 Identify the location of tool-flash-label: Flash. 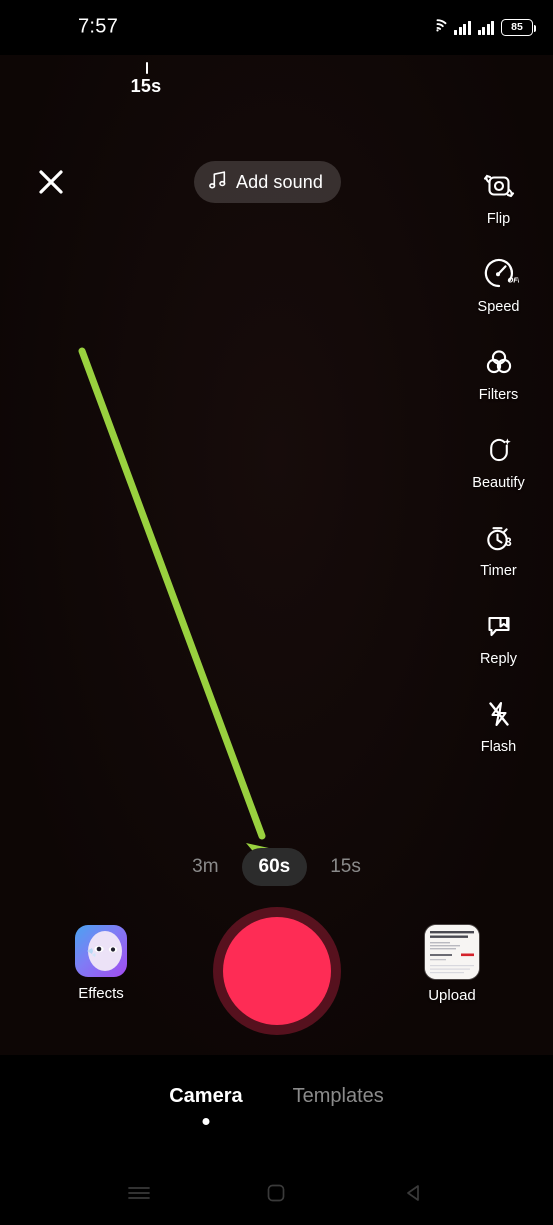
(498, 747).